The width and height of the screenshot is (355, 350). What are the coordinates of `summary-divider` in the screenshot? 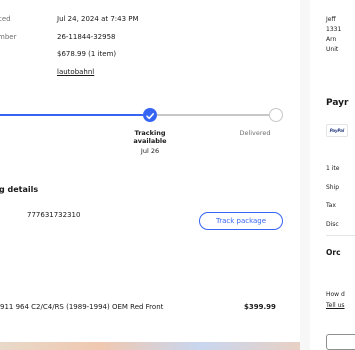 It's located at (340, 235).